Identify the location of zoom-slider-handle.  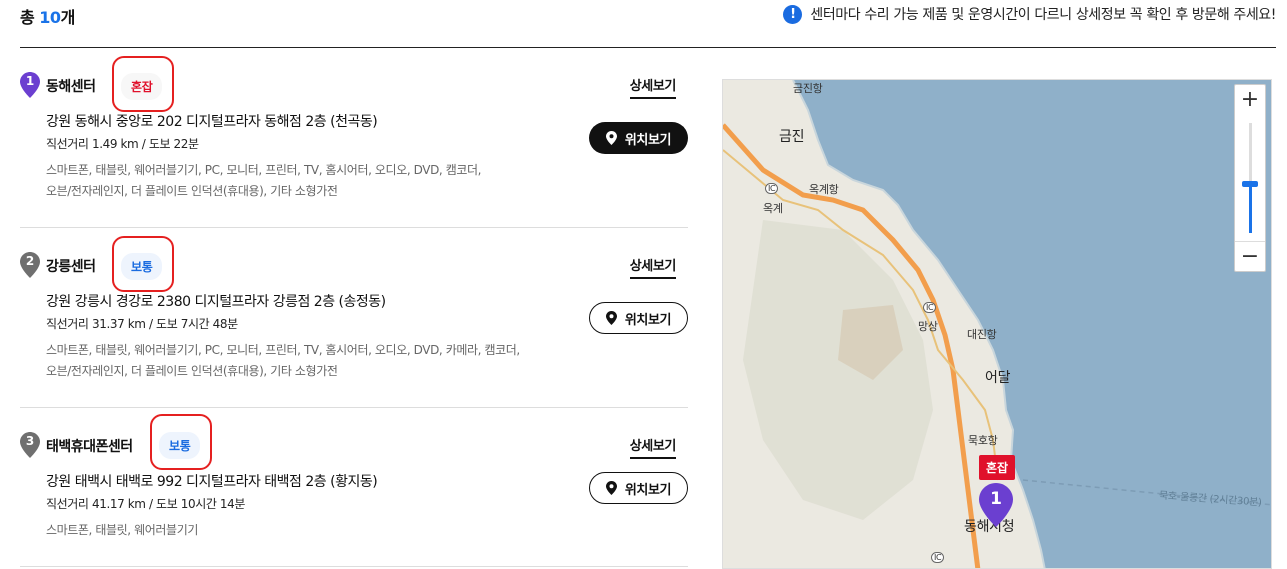
(1250, 183).